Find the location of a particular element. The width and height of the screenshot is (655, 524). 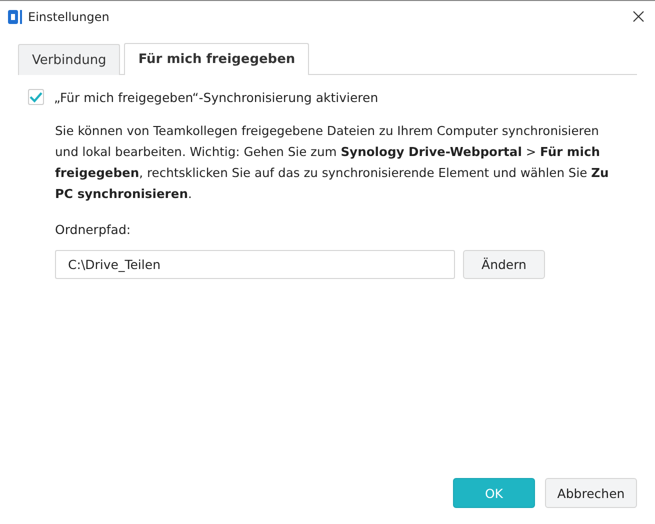

description-text: Sie können von Teamkollegen freigegebene Dateien zu Ihrem Computer synchronisieren und lokal bearbeiten. Wichtig: Gehen Sie zum Synology Drive-Webportal > Für mich freigegeben, rechtsklicken Sie auf das zu synchronisierende Element und wählen Sie Zu PC synchronisieren. is located at coordinates (332, 163).